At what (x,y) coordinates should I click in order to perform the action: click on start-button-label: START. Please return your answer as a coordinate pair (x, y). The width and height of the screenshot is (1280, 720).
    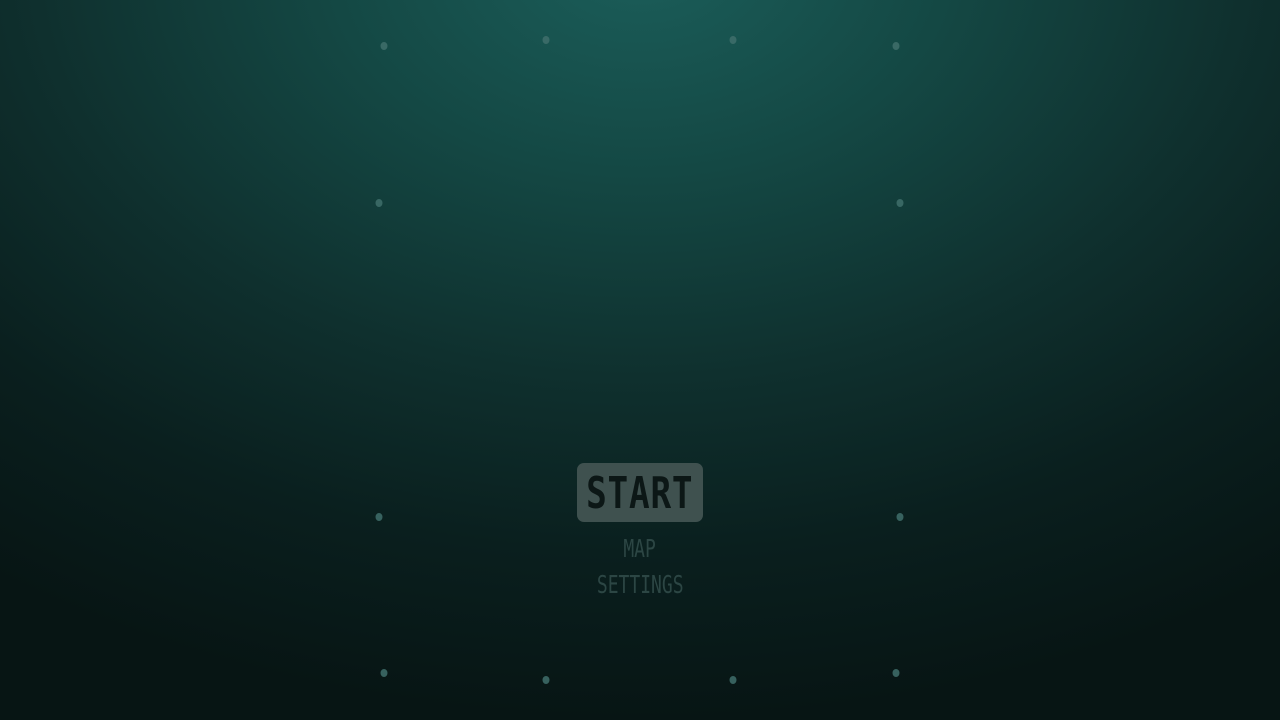
    Looking at the image, I should click on (640, 493).